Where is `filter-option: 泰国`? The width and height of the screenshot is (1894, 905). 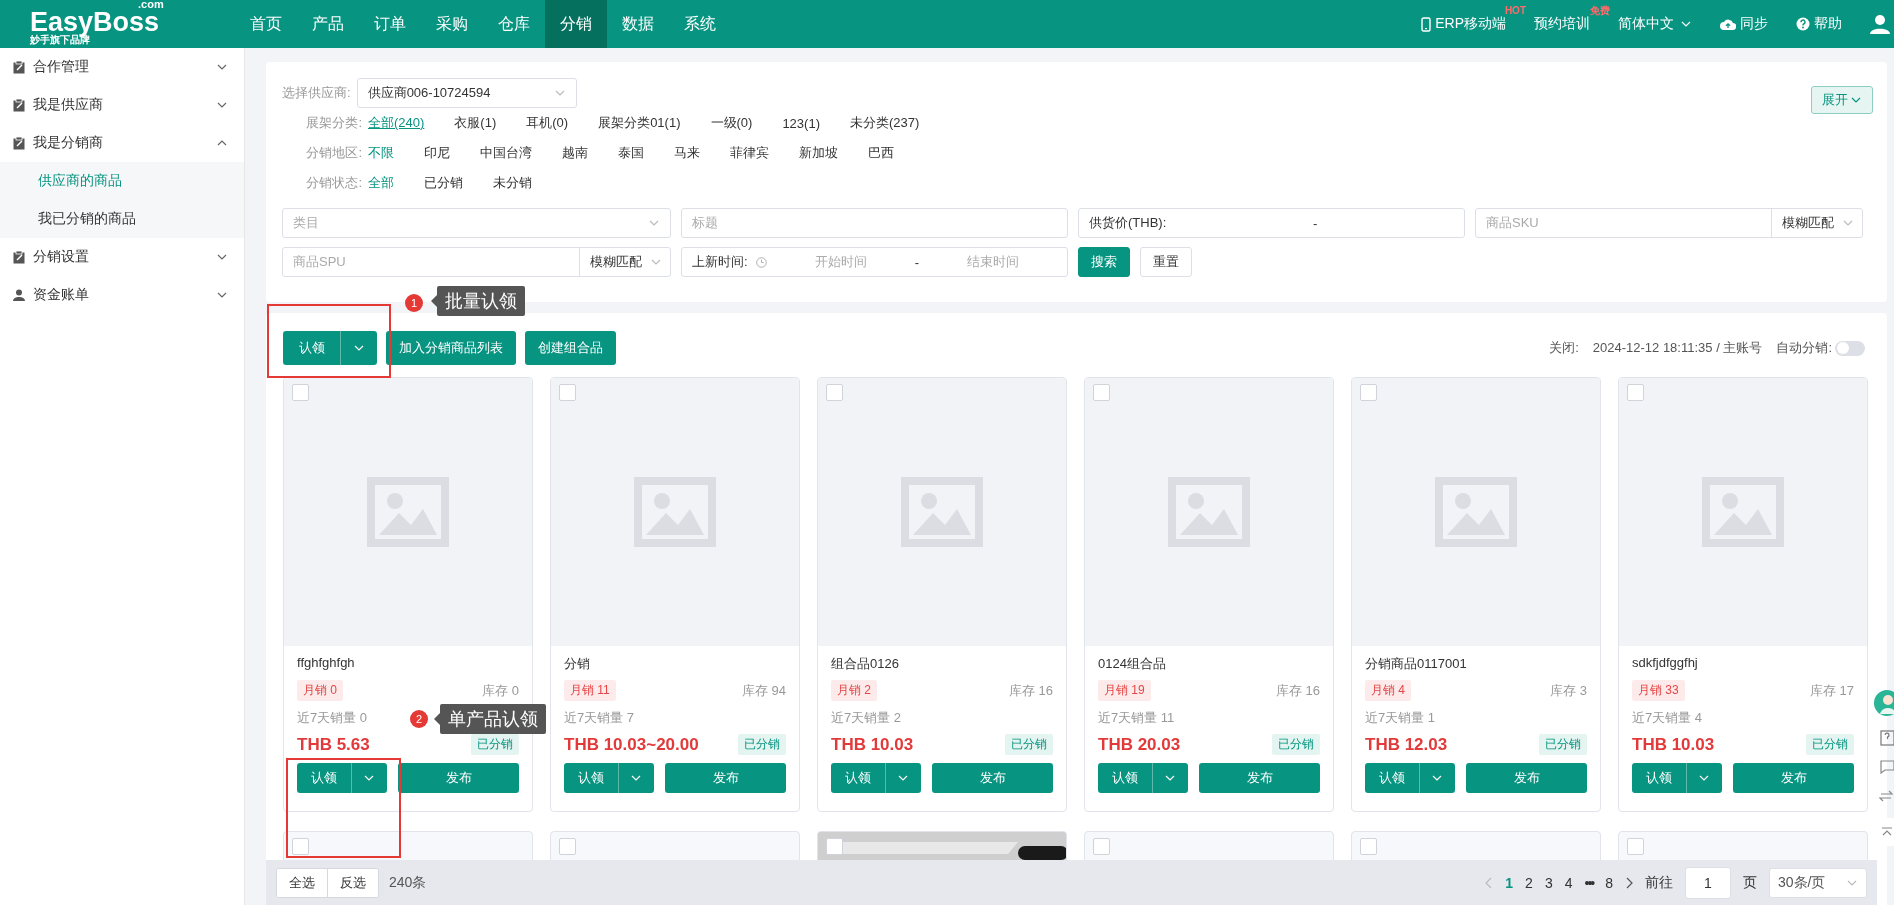
filter-option: 泰国 is located at coordinates (631, 153).